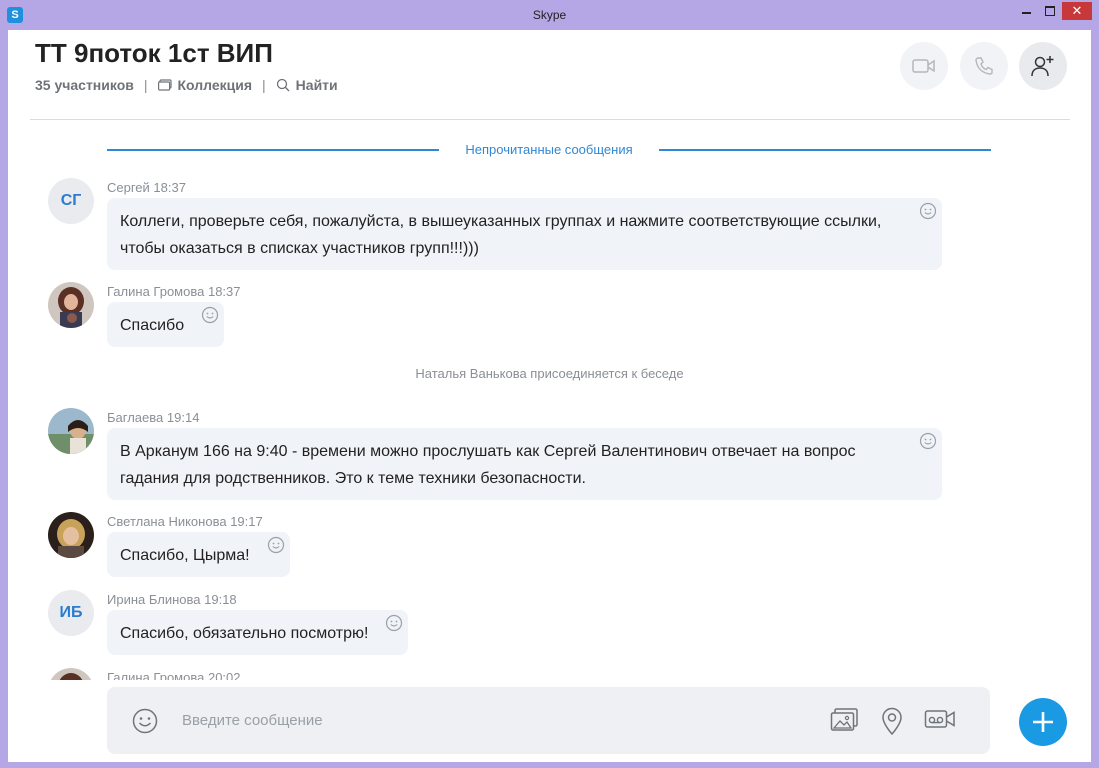 Image resolution: width=1099 pixels, height=768 pixels. I want to click on message-time: 19:17, so click(246, 521).